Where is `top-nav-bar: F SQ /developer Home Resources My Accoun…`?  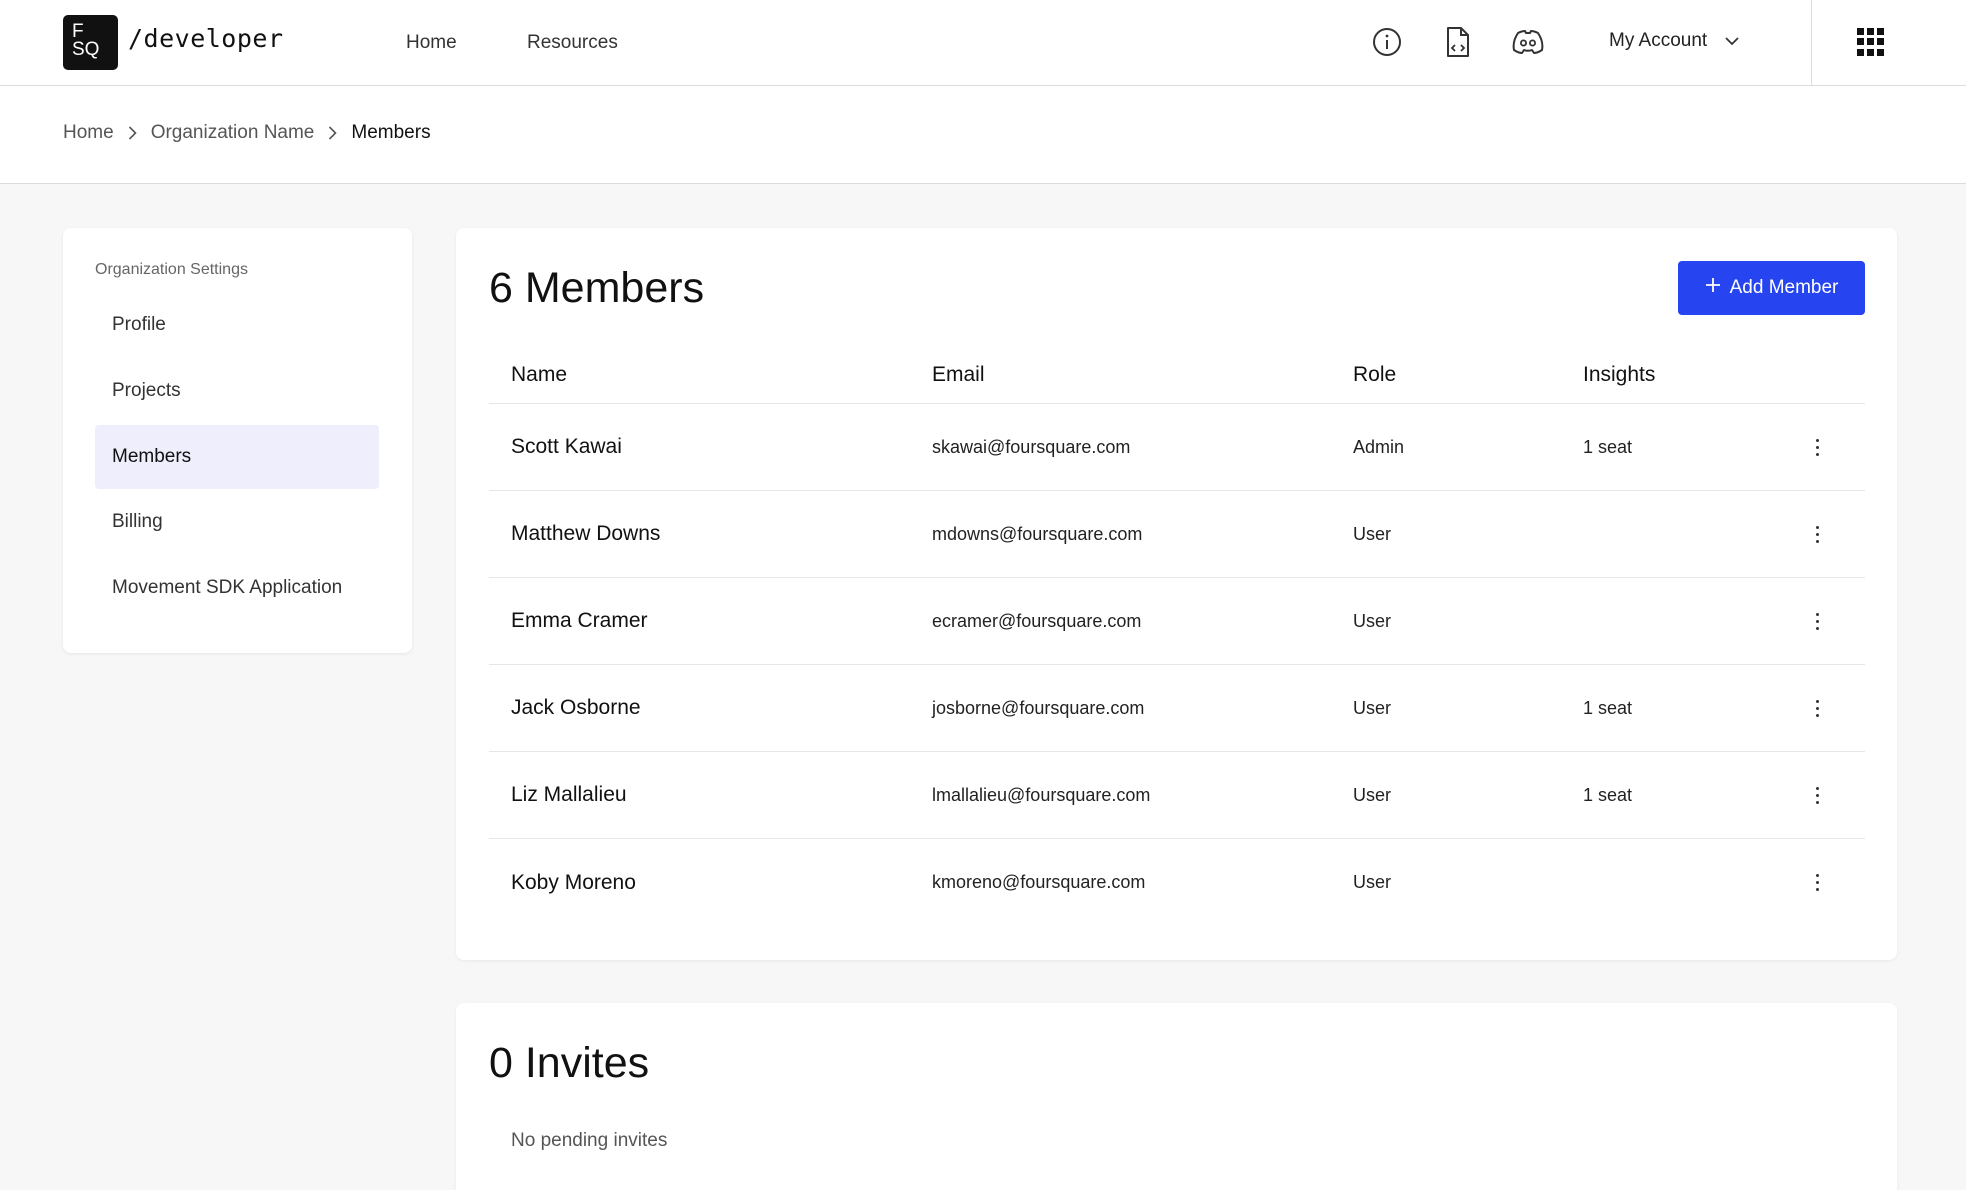
top-nav-bar: F SQ /developer Home Resources My Accoun… is located at coordinates (983, 43).